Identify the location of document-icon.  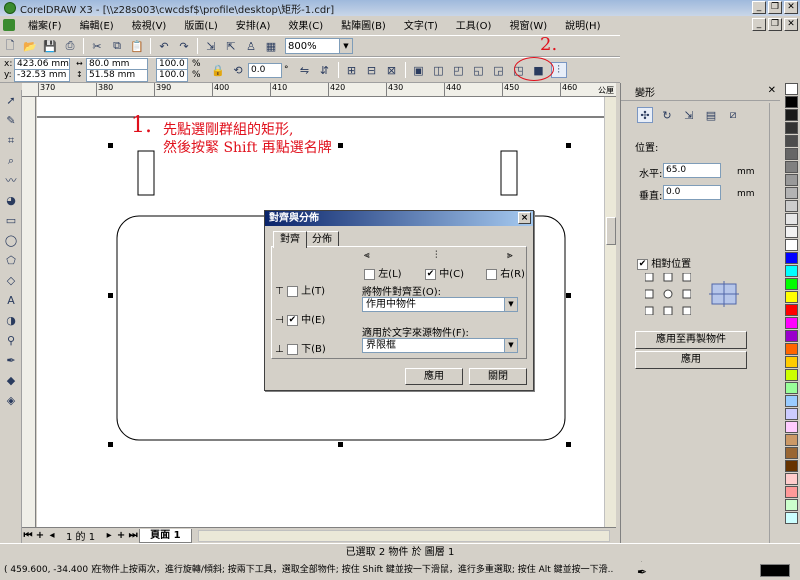
(9, 24).